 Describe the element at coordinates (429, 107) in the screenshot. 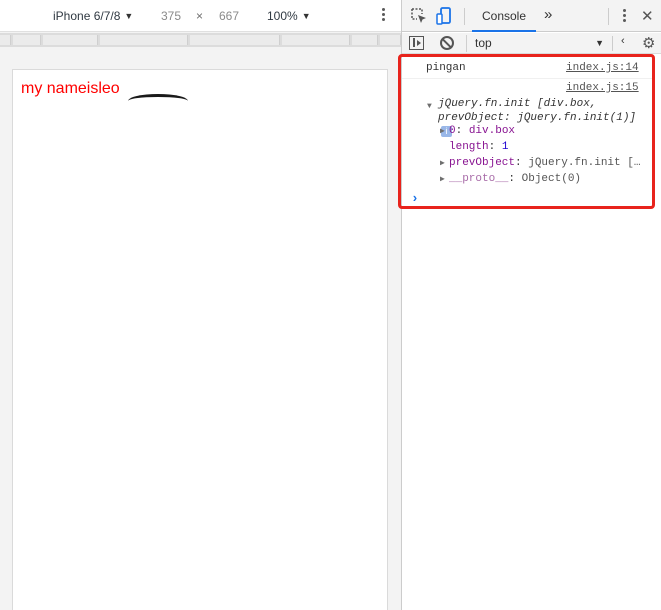

I see `collapse-arrow-icon: ▼` at that location.